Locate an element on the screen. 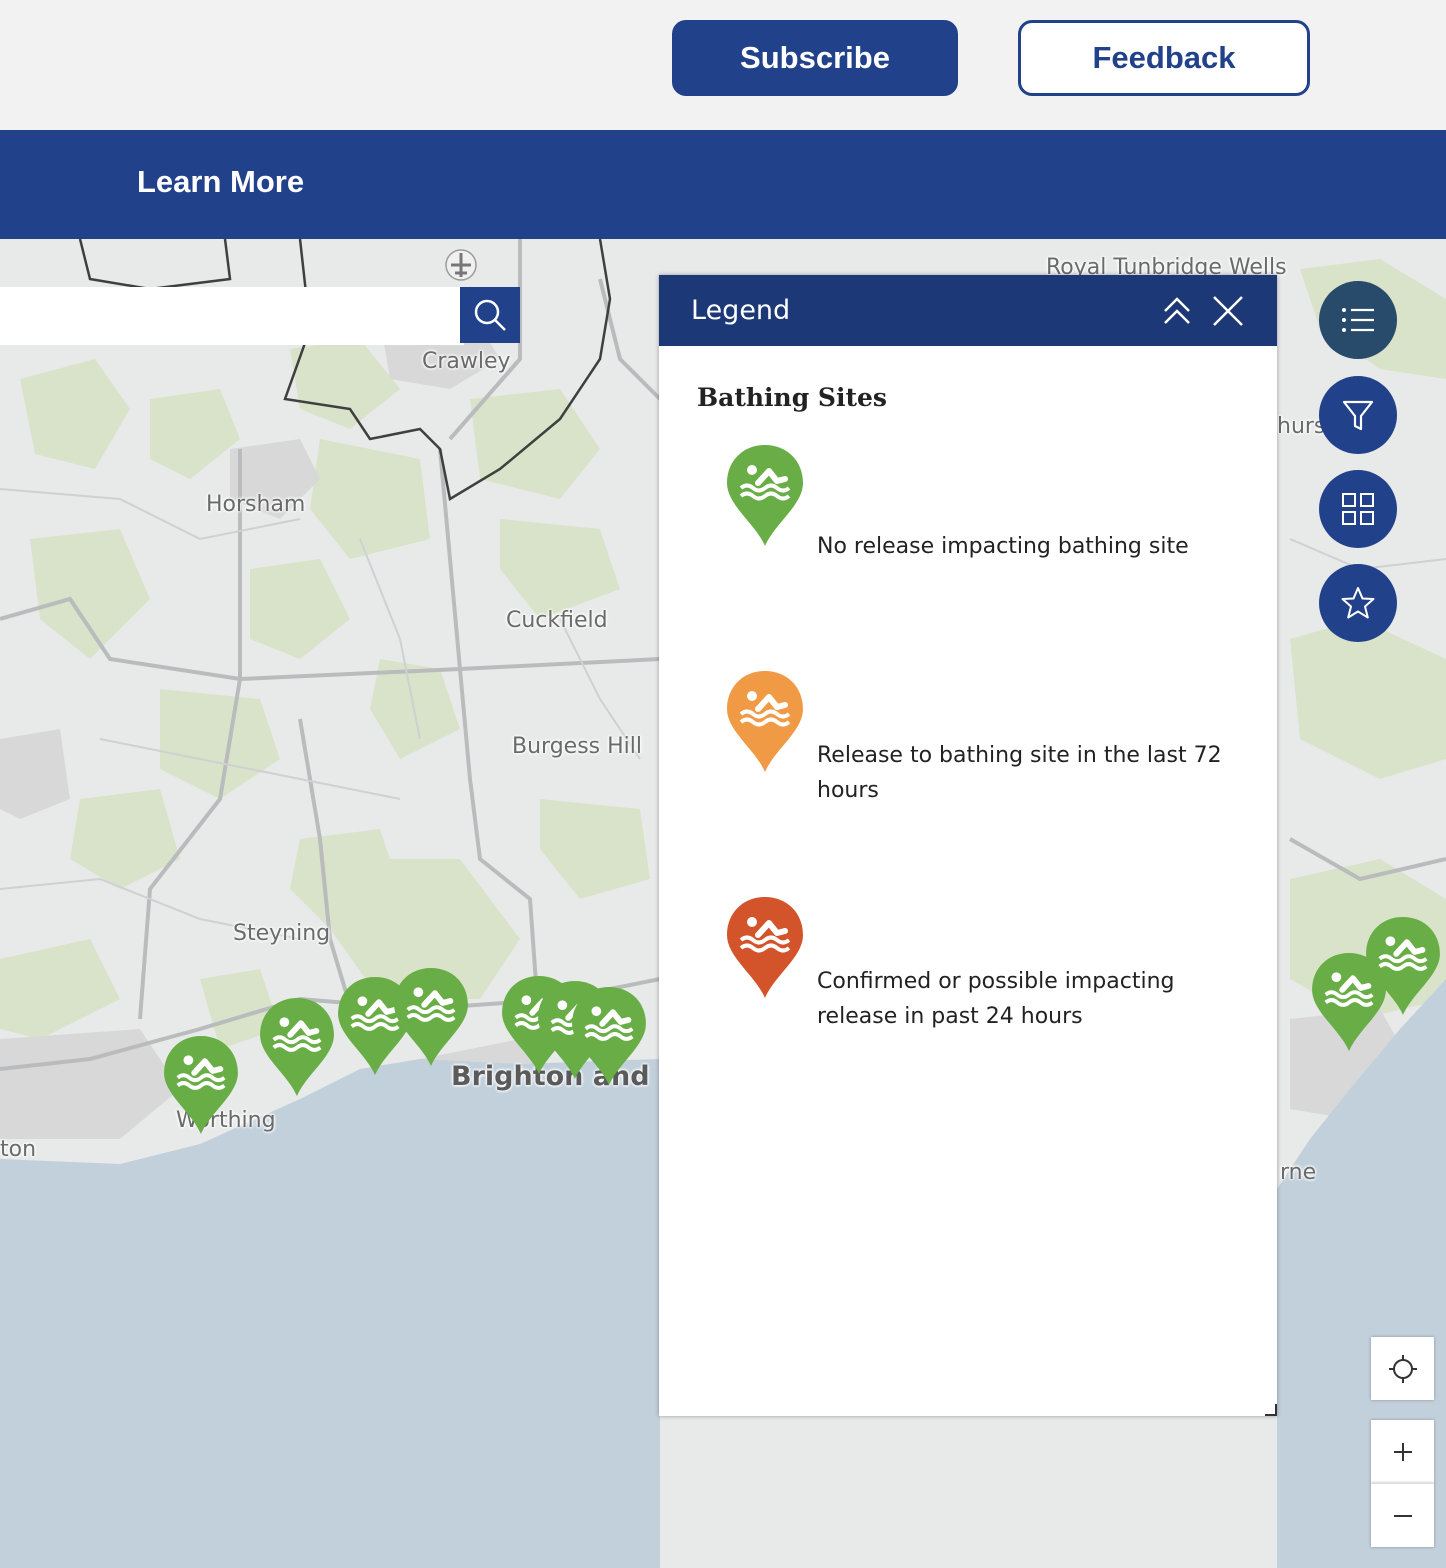 This screenshot has width=1446, height=1568. locate-button is located at coordinates (1402, 1368).